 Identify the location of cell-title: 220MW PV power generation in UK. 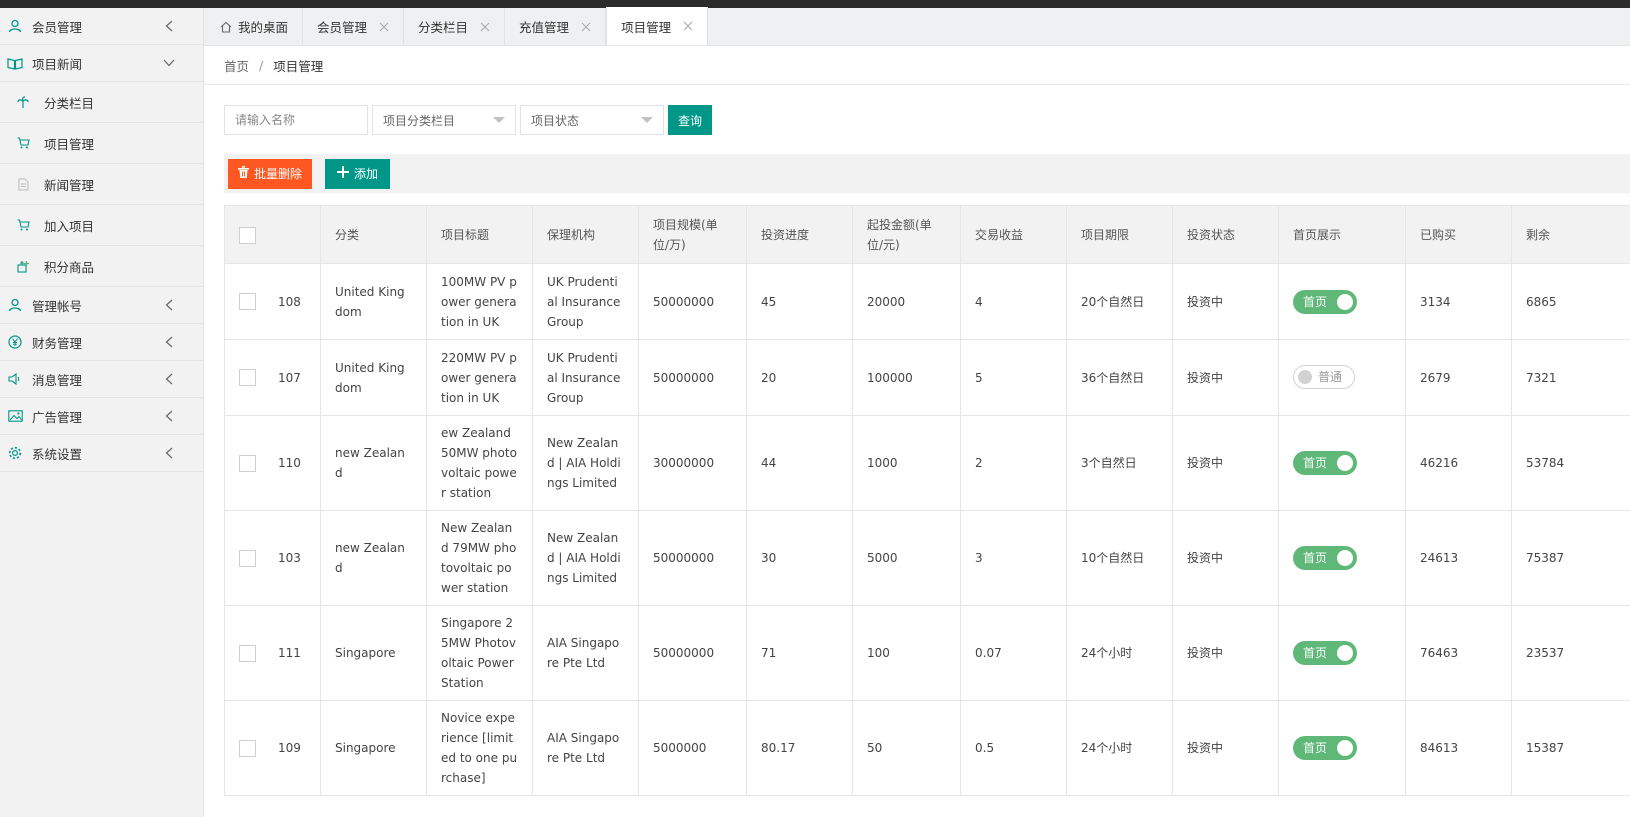
(479, 377).